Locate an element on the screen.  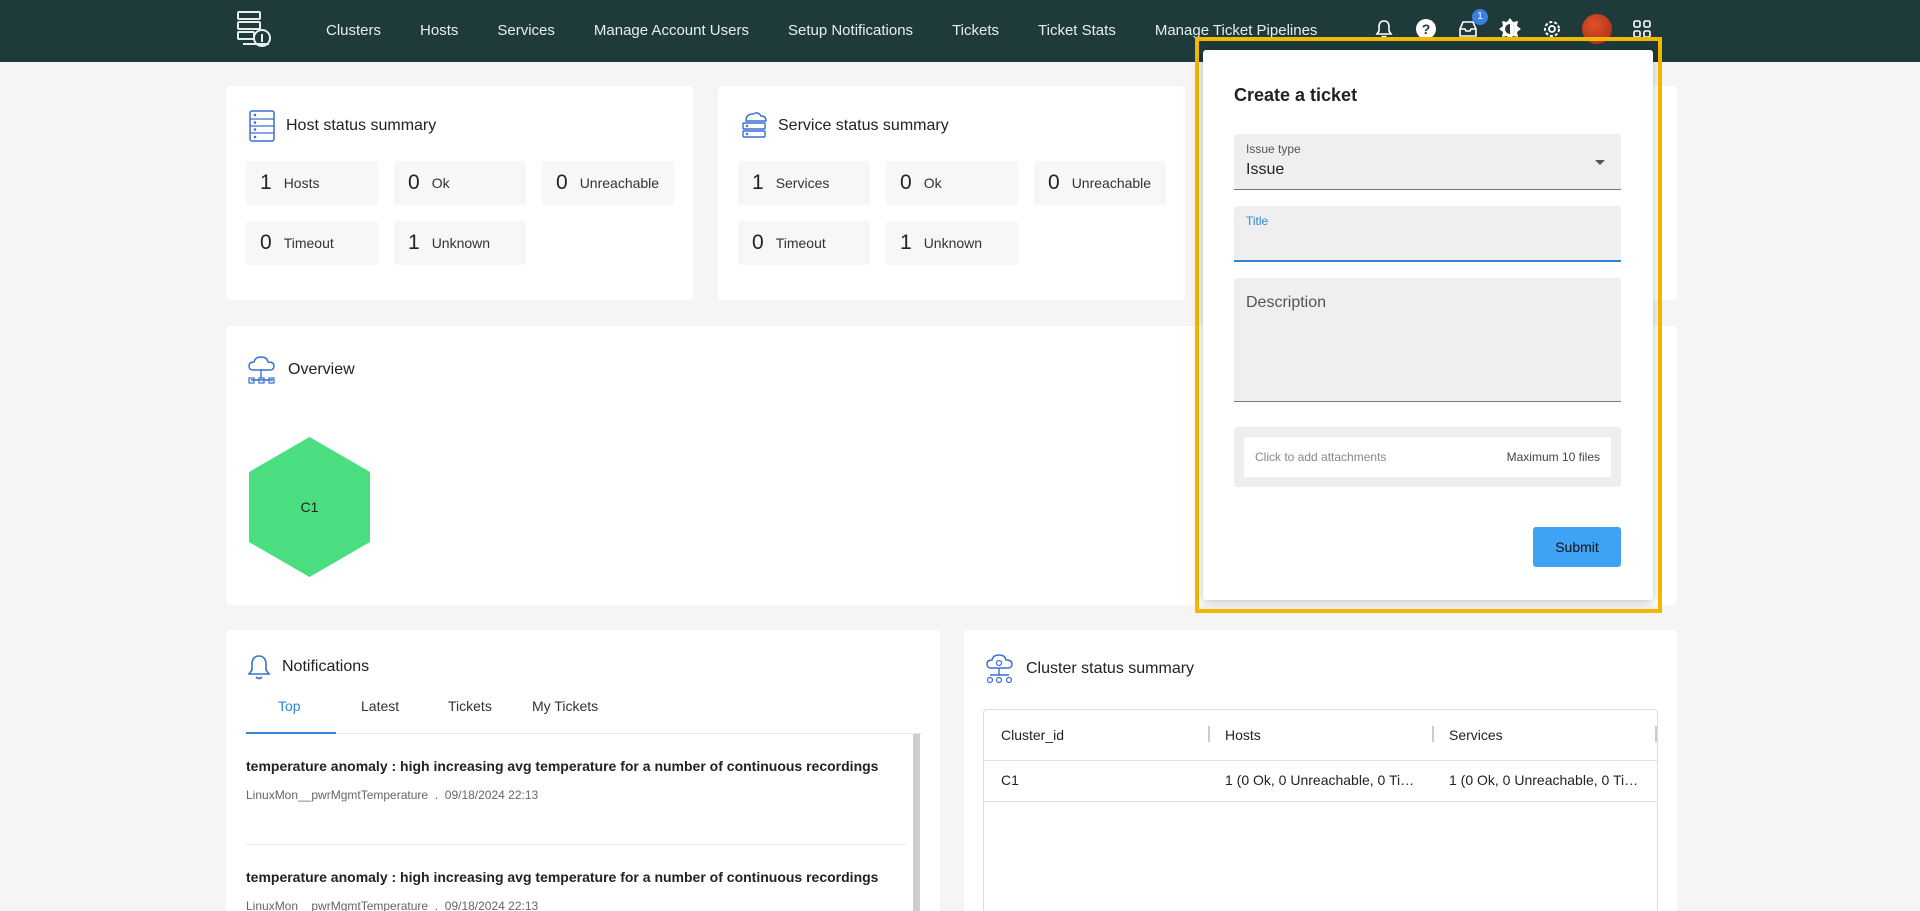
host-status-title: Host status summary is located at coordinates (342, 126).